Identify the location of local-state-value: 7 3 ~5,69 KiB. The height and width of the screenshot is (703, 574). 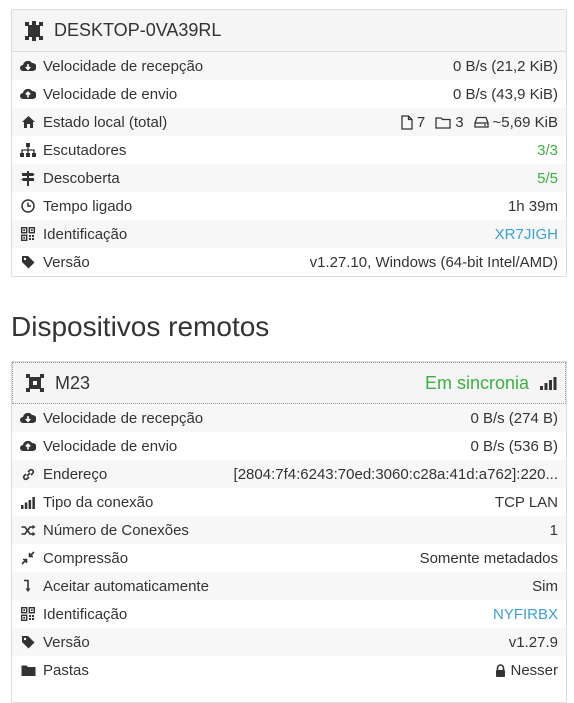
(474, 122).